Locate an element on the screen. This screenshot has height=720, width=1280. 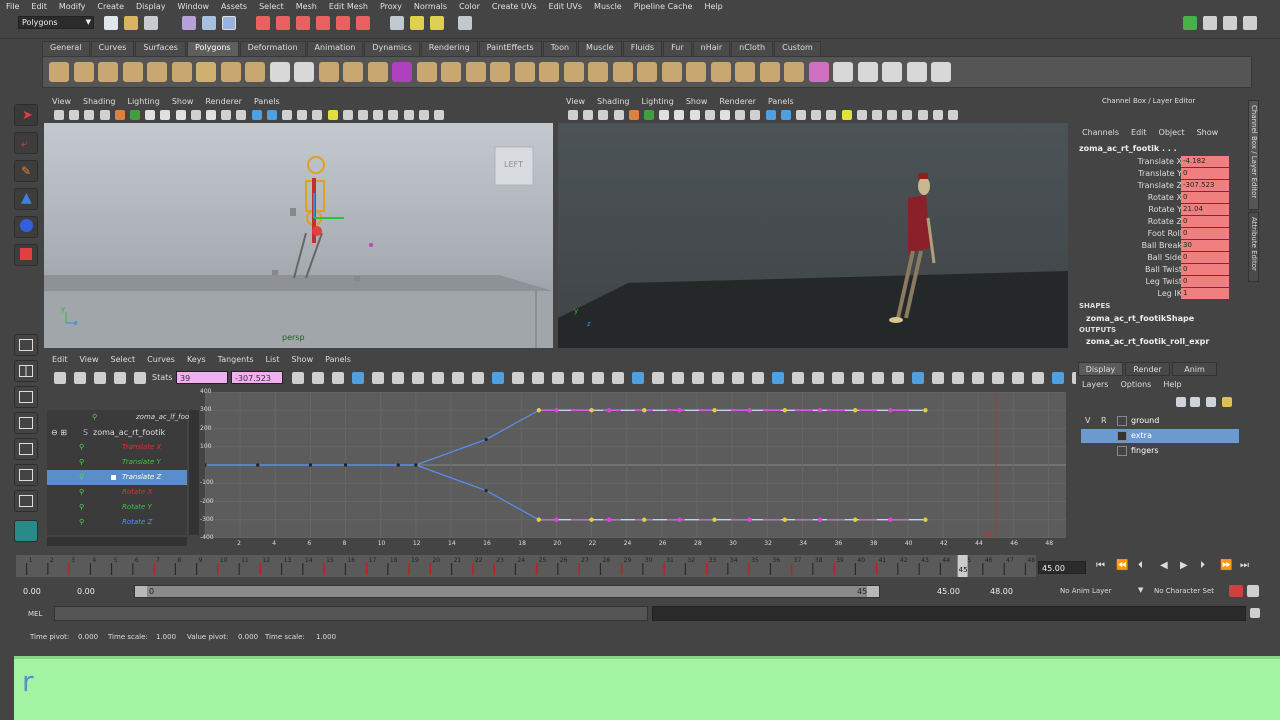
menu-mesh: Mesh is located at coordinates (306, 6).